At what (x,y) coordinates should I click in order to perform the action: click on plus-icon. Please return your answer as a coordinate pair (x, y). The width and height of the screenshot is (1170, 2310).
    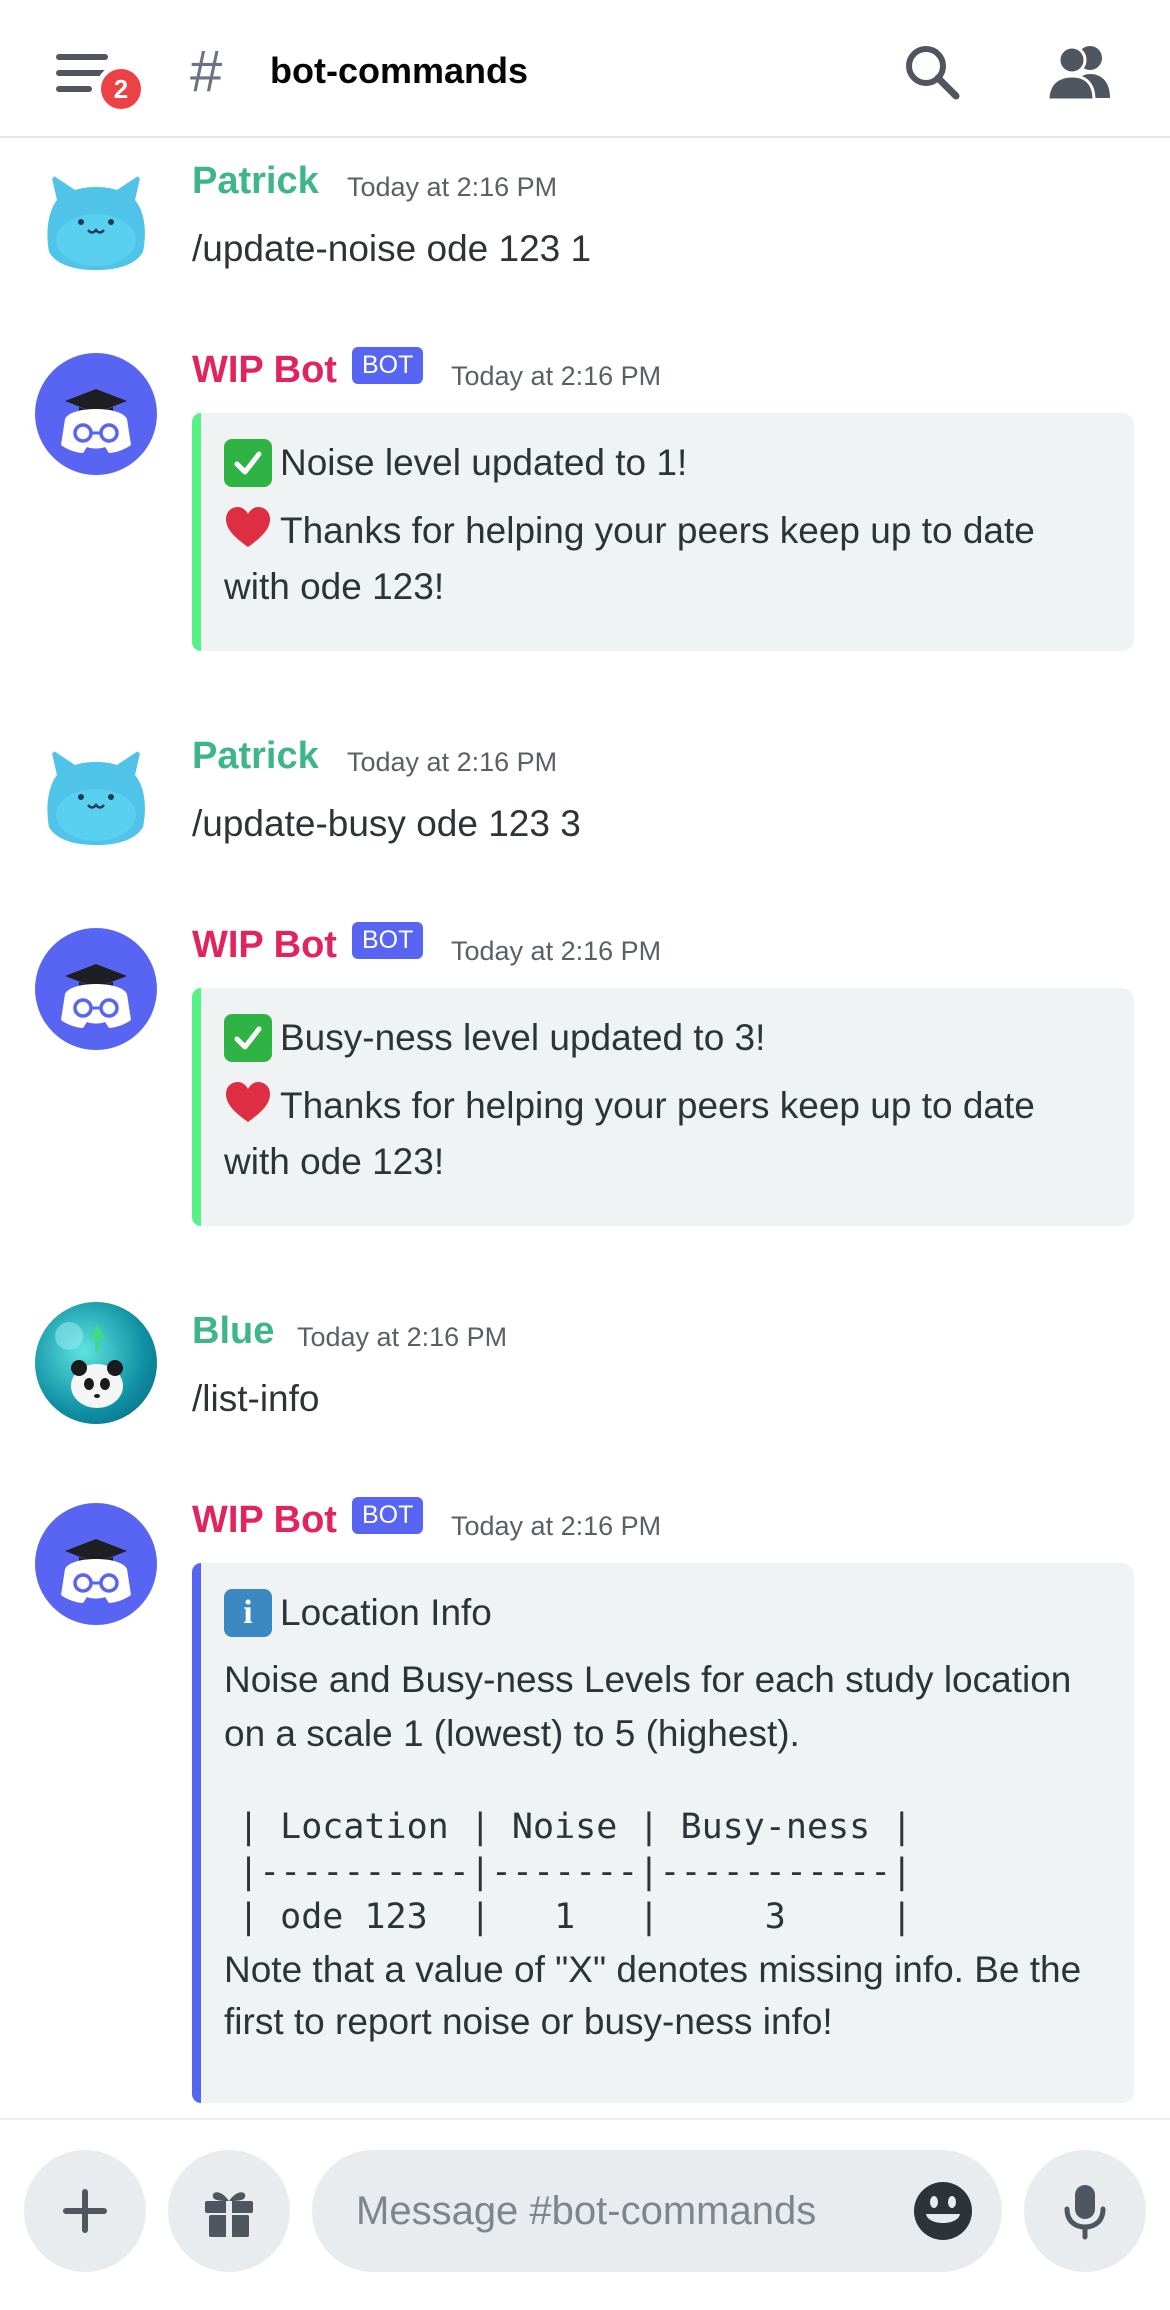
    Looking at the image, I should click on (85, 2211).